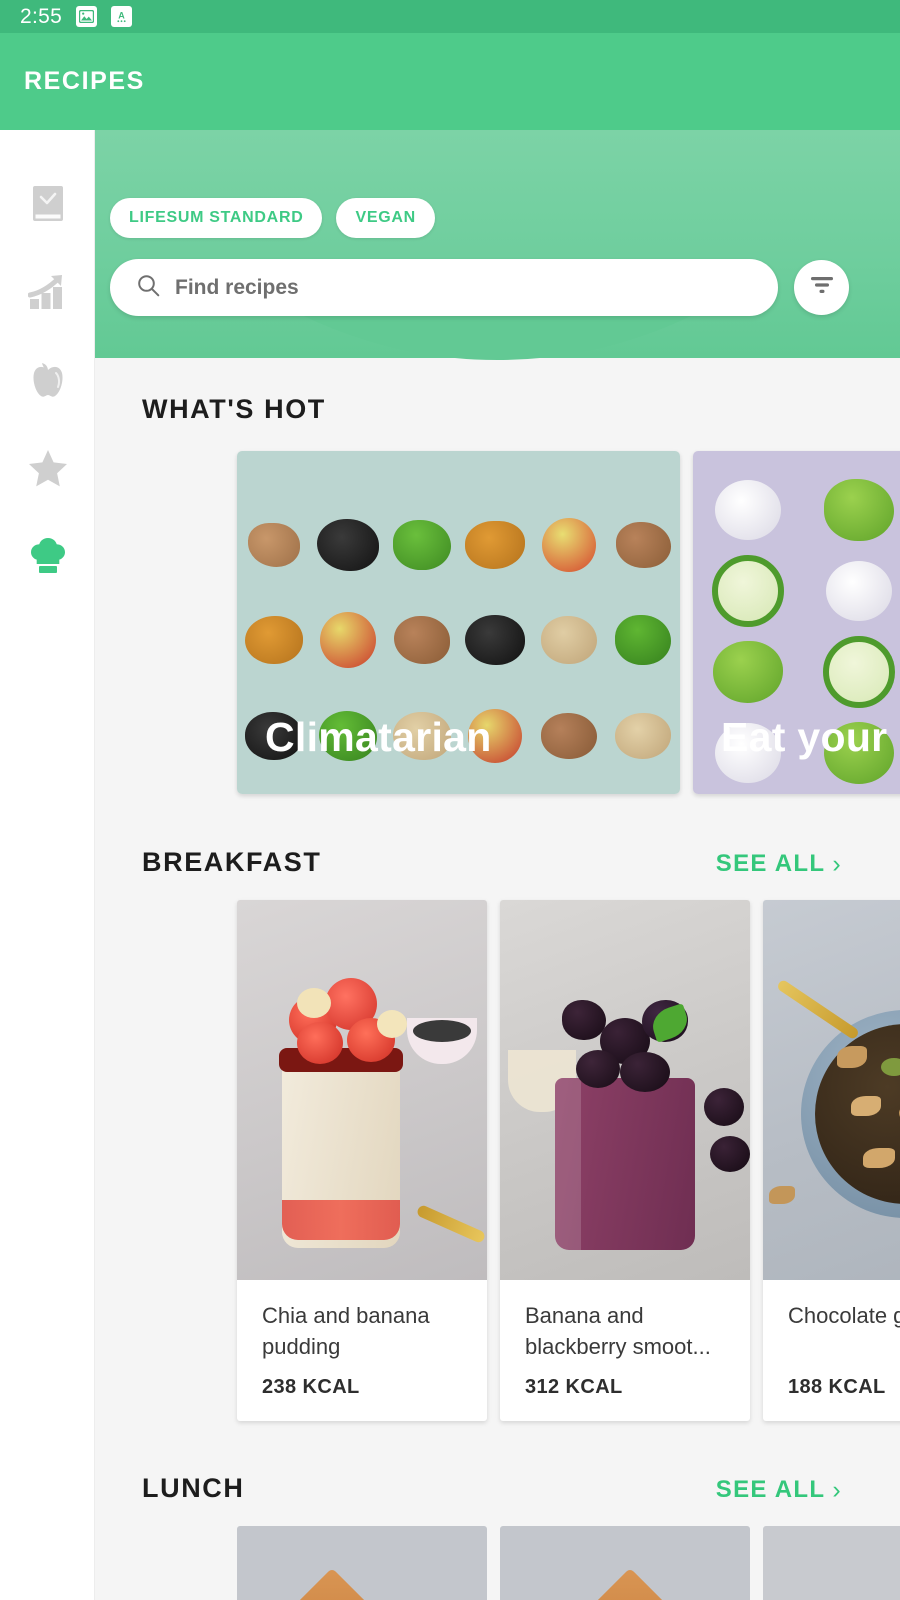 The height and width of the screenshot is (1600, 900). What do you see at coordinates (837, 1387) in the screenshot?
I see `recipe-calories: 188 KCAL` at bounding box center [837, 1387].